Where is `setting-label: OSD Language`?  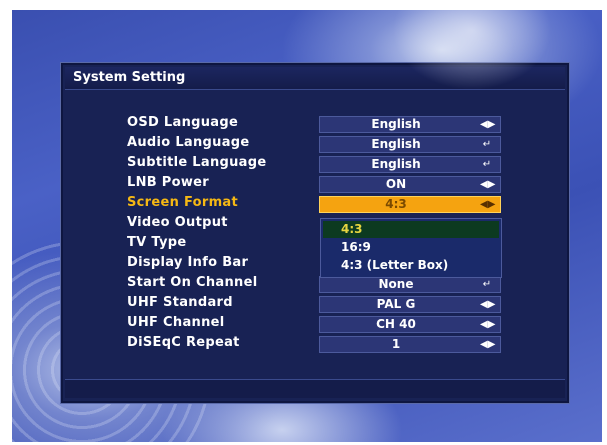
setting-label: OSD Language is located at coordinates (183, 122).